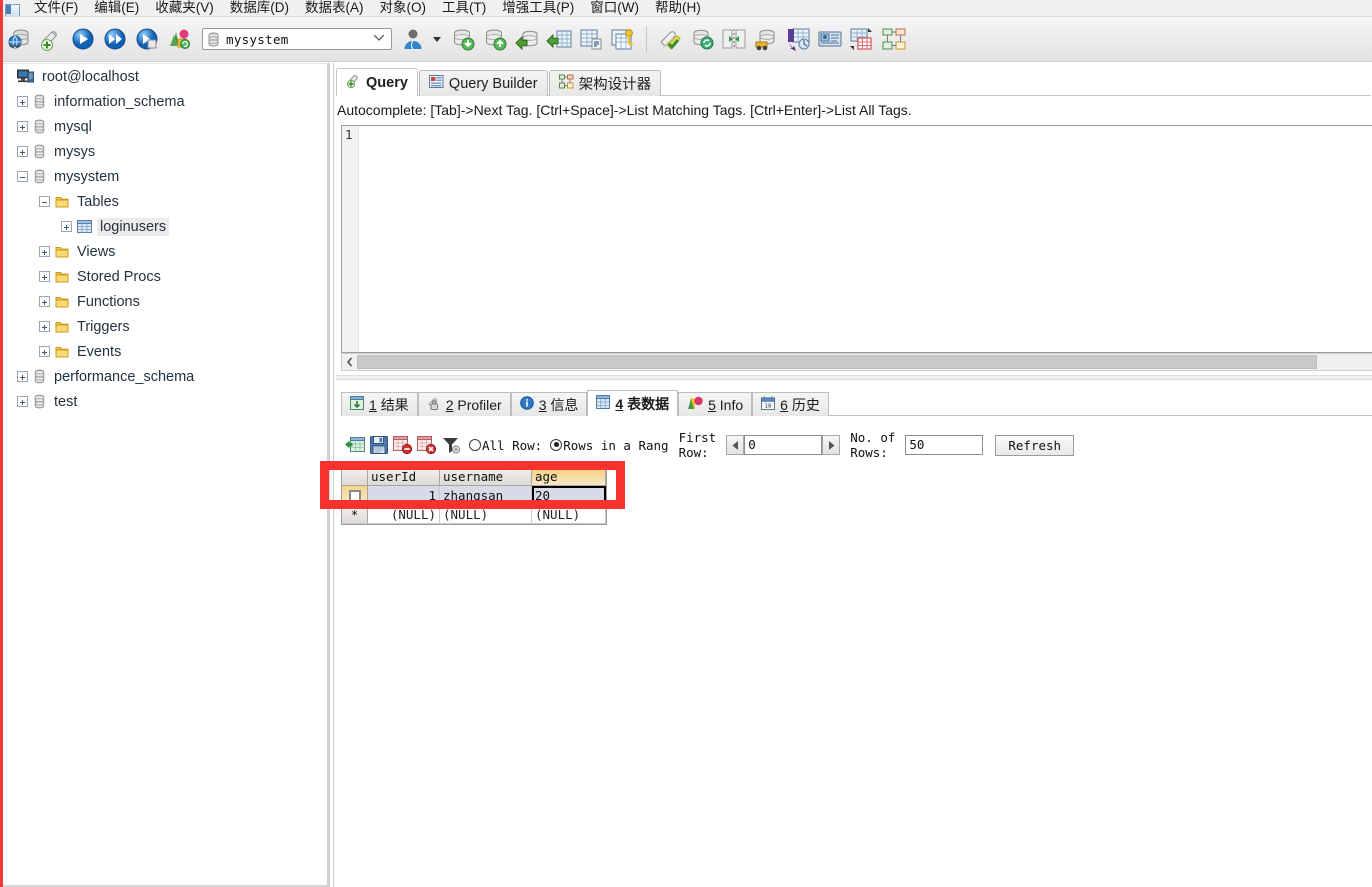  I want to click on table-report-icon, so click(591, 39).